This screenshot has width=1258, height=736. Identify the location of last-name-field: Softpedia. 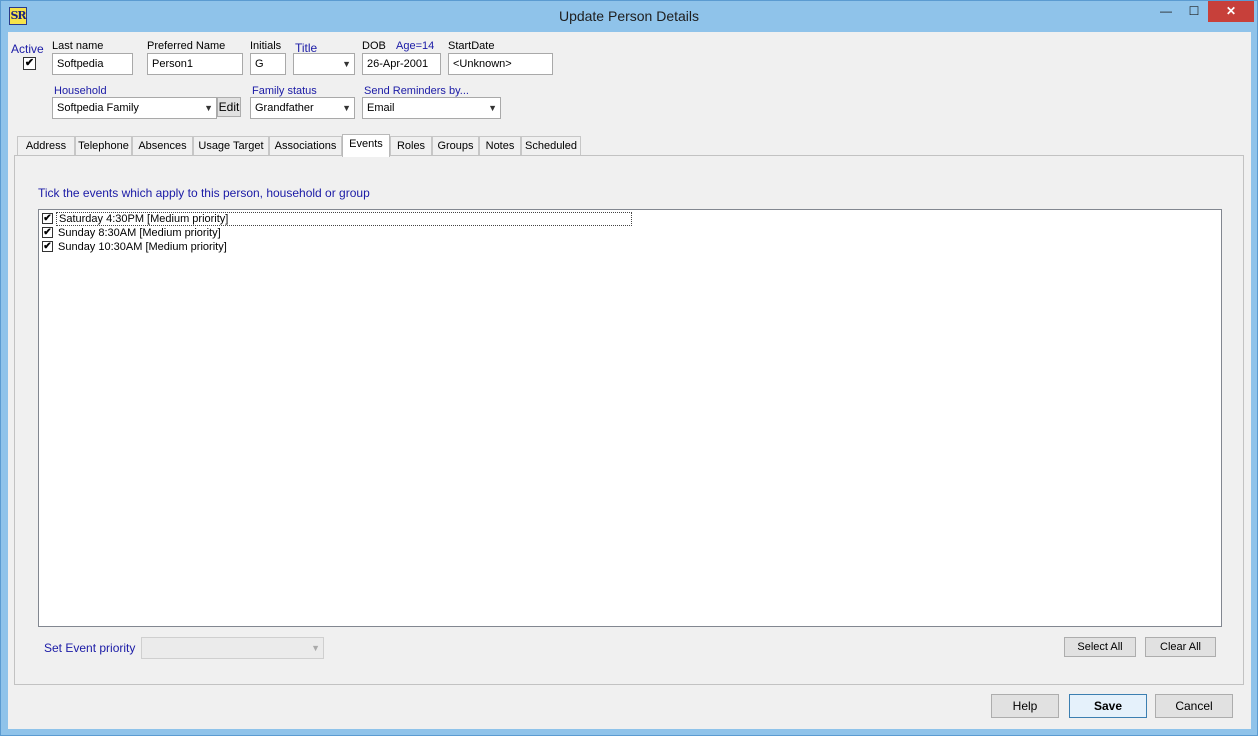
(92, 64).